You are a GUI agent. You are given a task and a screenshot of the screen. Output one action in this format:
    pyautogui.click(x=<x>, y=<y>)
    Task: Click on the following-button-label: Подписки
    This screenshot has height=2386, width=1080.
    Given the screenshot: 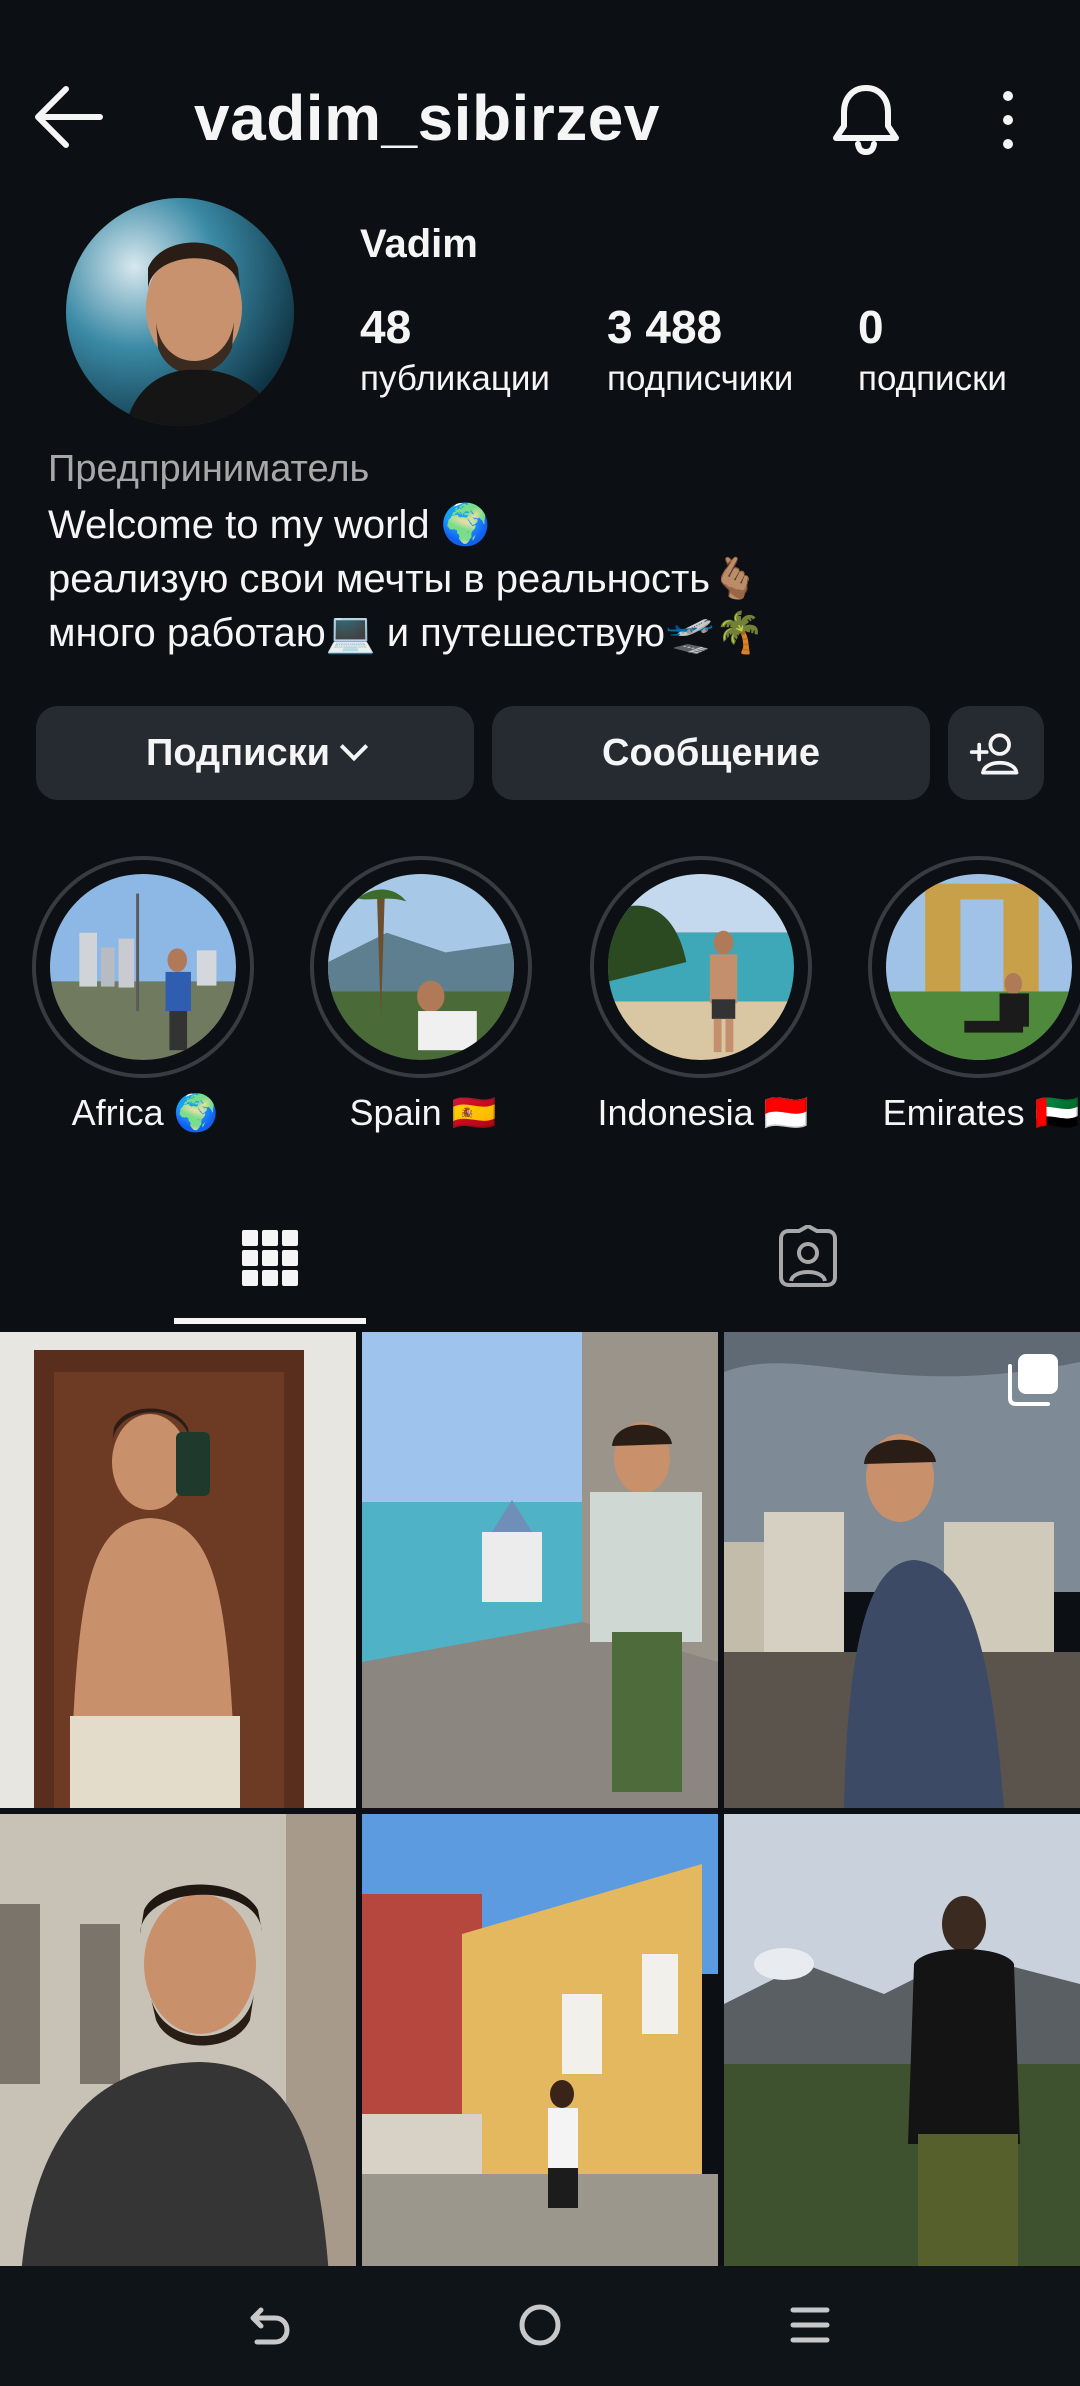 What is the action you would take?
    pyautogui.click(x=238, y=752)
    